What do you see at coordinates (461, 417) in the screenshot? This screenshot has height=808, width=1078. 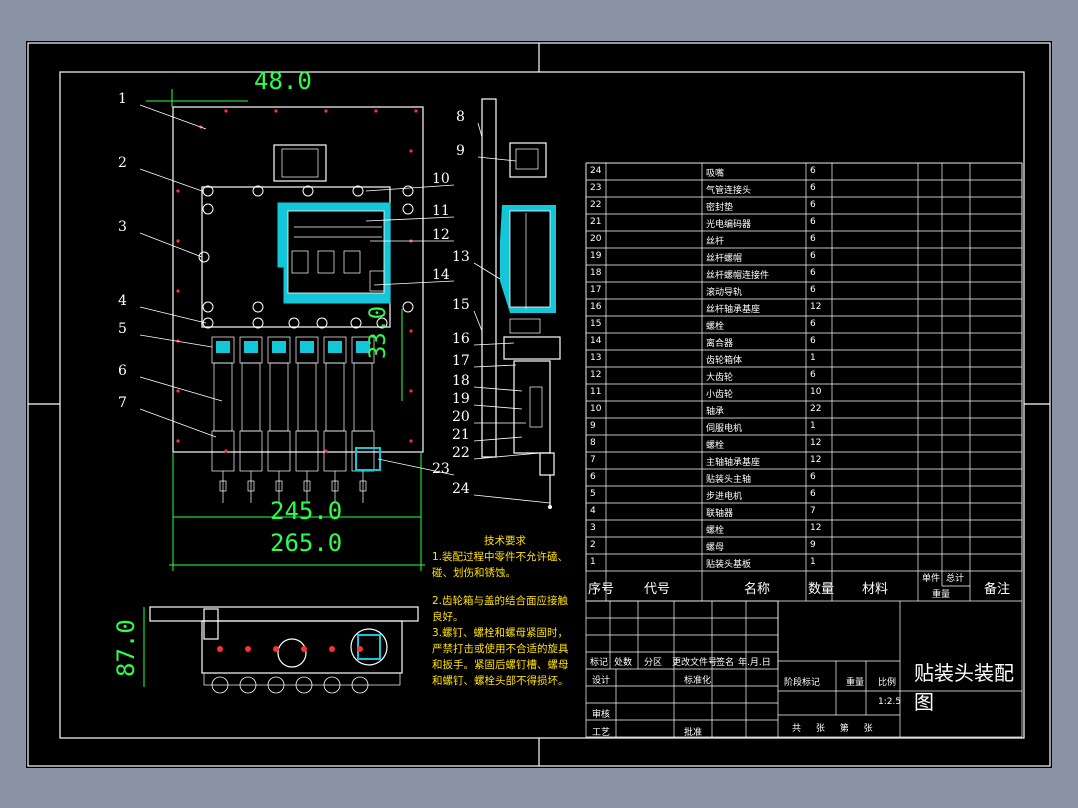 I see `leader-label: 20` at bounding box center [461, 417].